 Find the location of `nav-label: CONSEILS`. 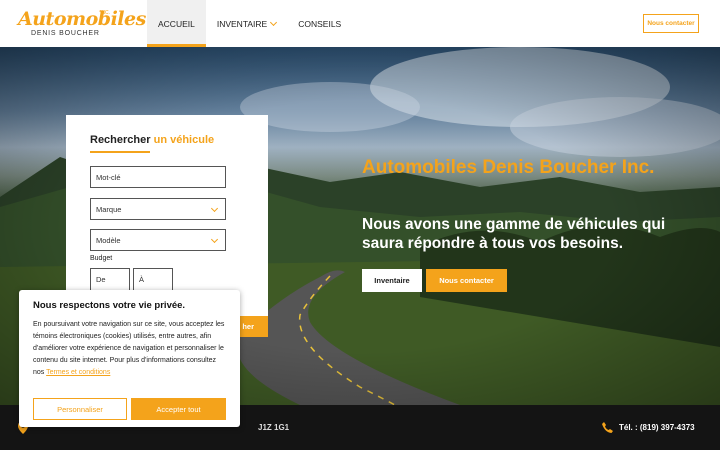

nav-label: CONSEILS is located at coordinates (320, 23).